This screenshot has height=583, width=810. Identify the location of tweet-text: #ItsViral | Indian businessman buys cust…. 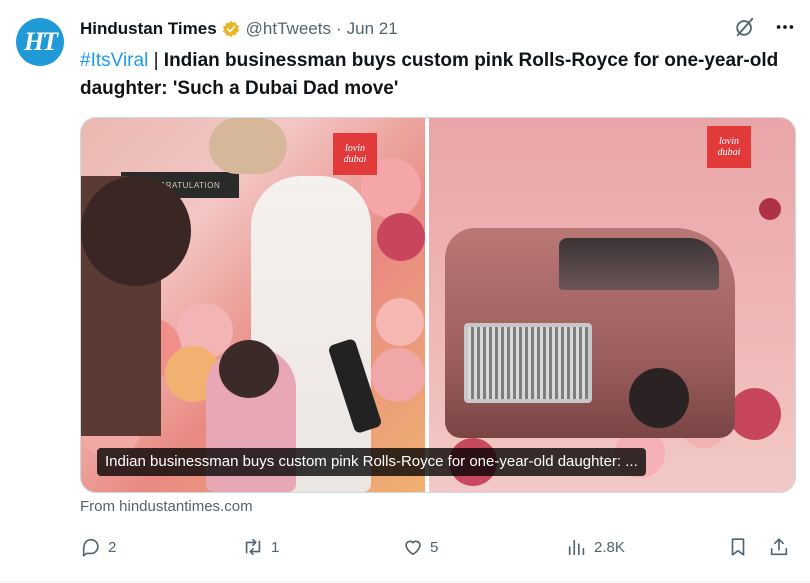
(430, 75).